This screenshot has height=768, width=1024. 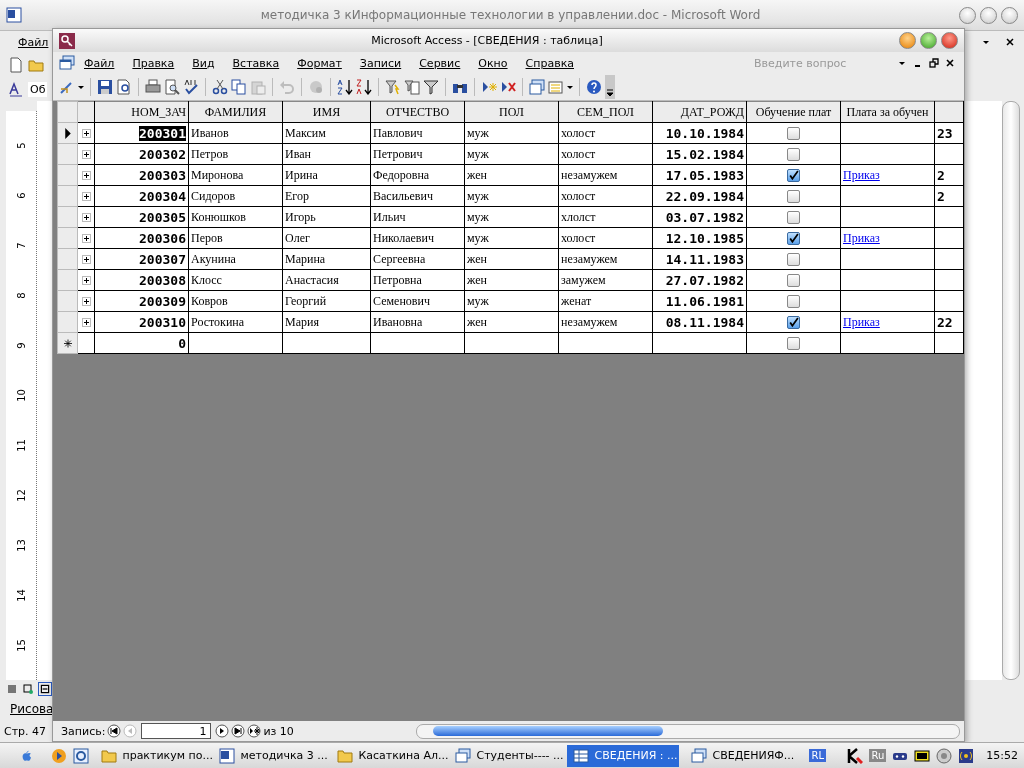 What do you see at coordinates (114, 731) in the screenshot?
I see `first-record-button` at bounding box center [114, 731].